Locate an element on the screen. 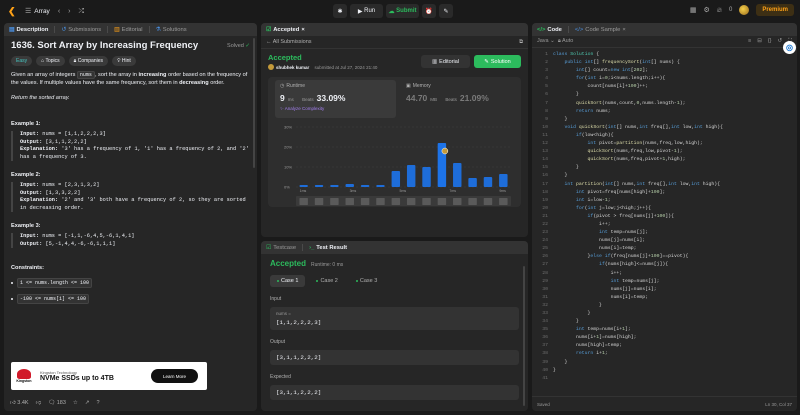 This screenshot has width=800, height=415. bookmark-icon: ⊟ is located at coordinates (759, 41).